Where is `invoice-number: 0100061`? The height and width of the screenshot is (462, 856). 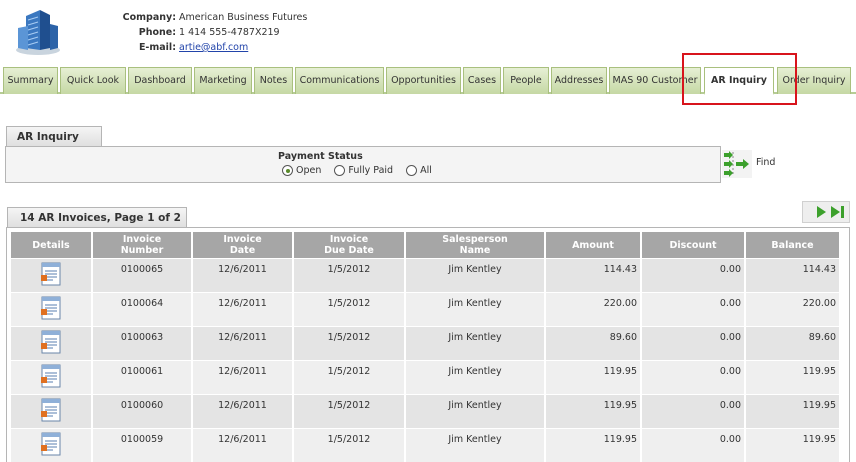 invoice-number: 0100061 is located at coordinates (142, 377).